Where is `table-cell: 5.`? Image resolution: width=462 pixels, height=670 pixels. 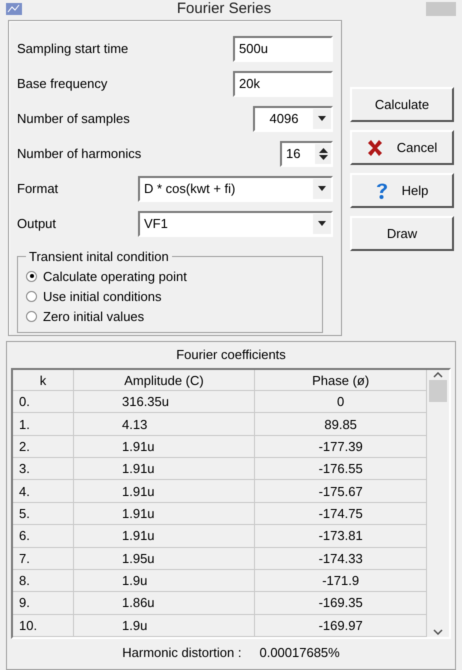 table-cell: 5. is located at coordinates (43, 513).